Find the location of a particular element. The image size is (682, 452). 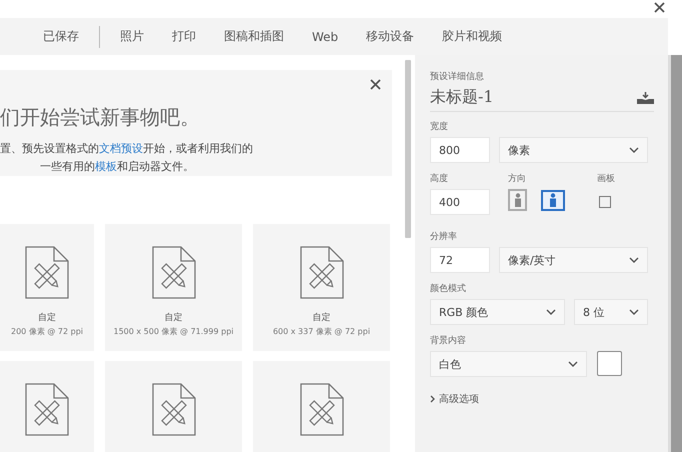

banner-link: 文档预设 is located at coordinates (121, 148).